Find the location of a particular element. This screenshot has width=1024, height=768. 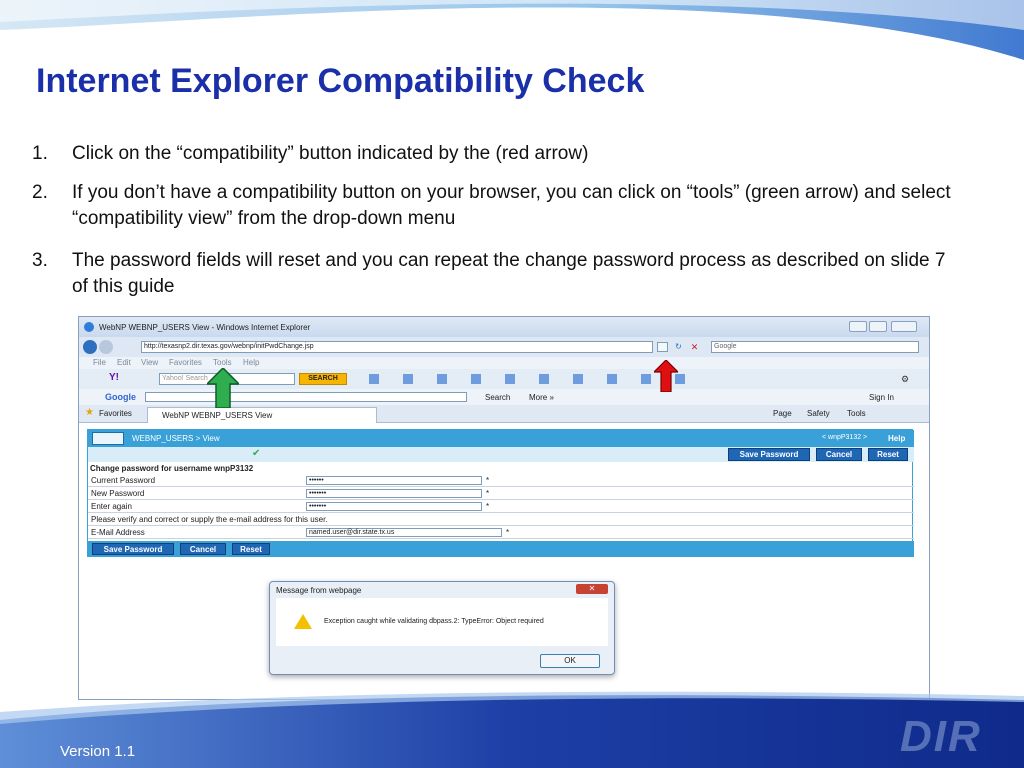

current-password-label: Current Password is located at coordinates (123, 480).